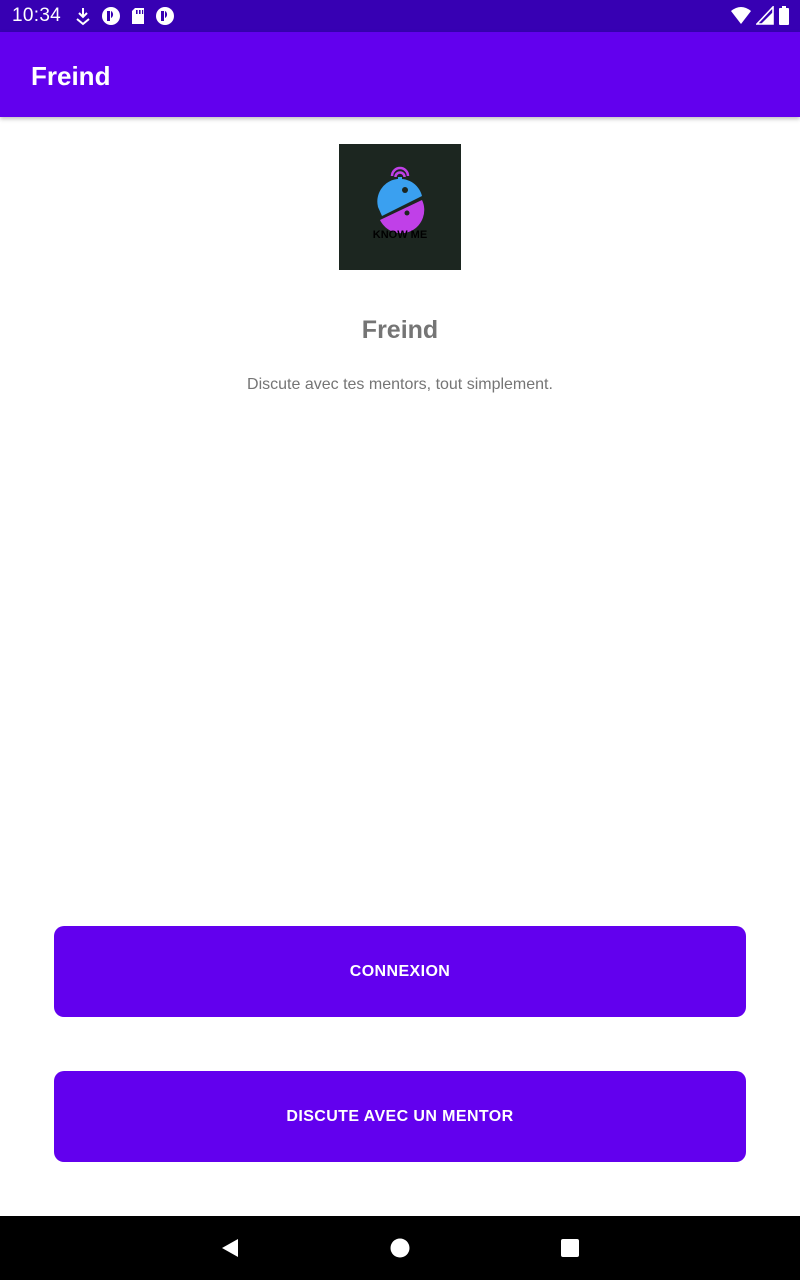 The image size is (800, 1280). What do you see at coordinates (124, 16) in the screenshot?
I see `status-notification-icons` at bounding box center [124, 16].